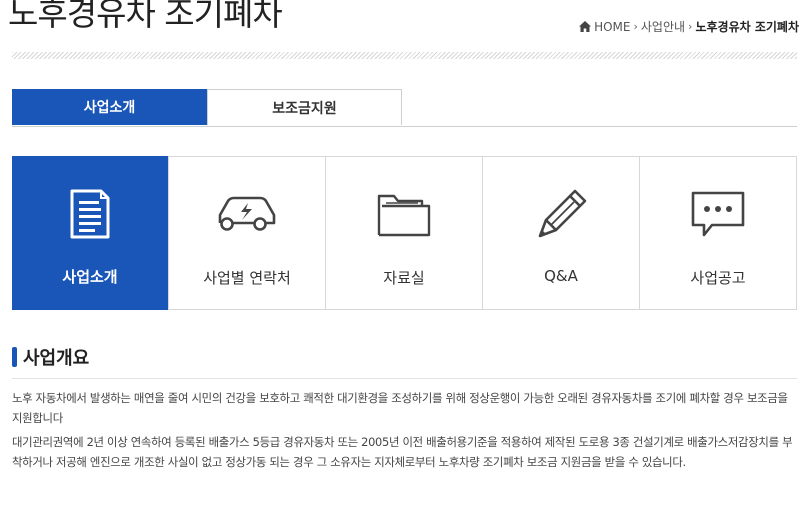  Describe the element at coordinates (404, 278) in the screenshot. I see `tile-label: 자료실` at that location.